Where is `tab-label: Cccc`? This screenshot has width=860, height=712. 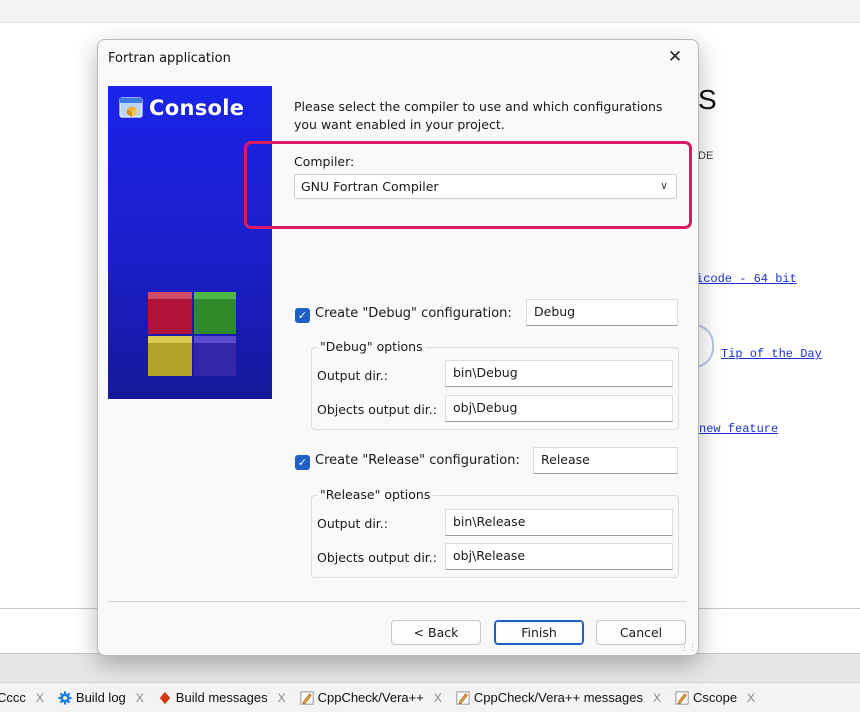 tab-label: Cccc is located at coordinates (13, 697).